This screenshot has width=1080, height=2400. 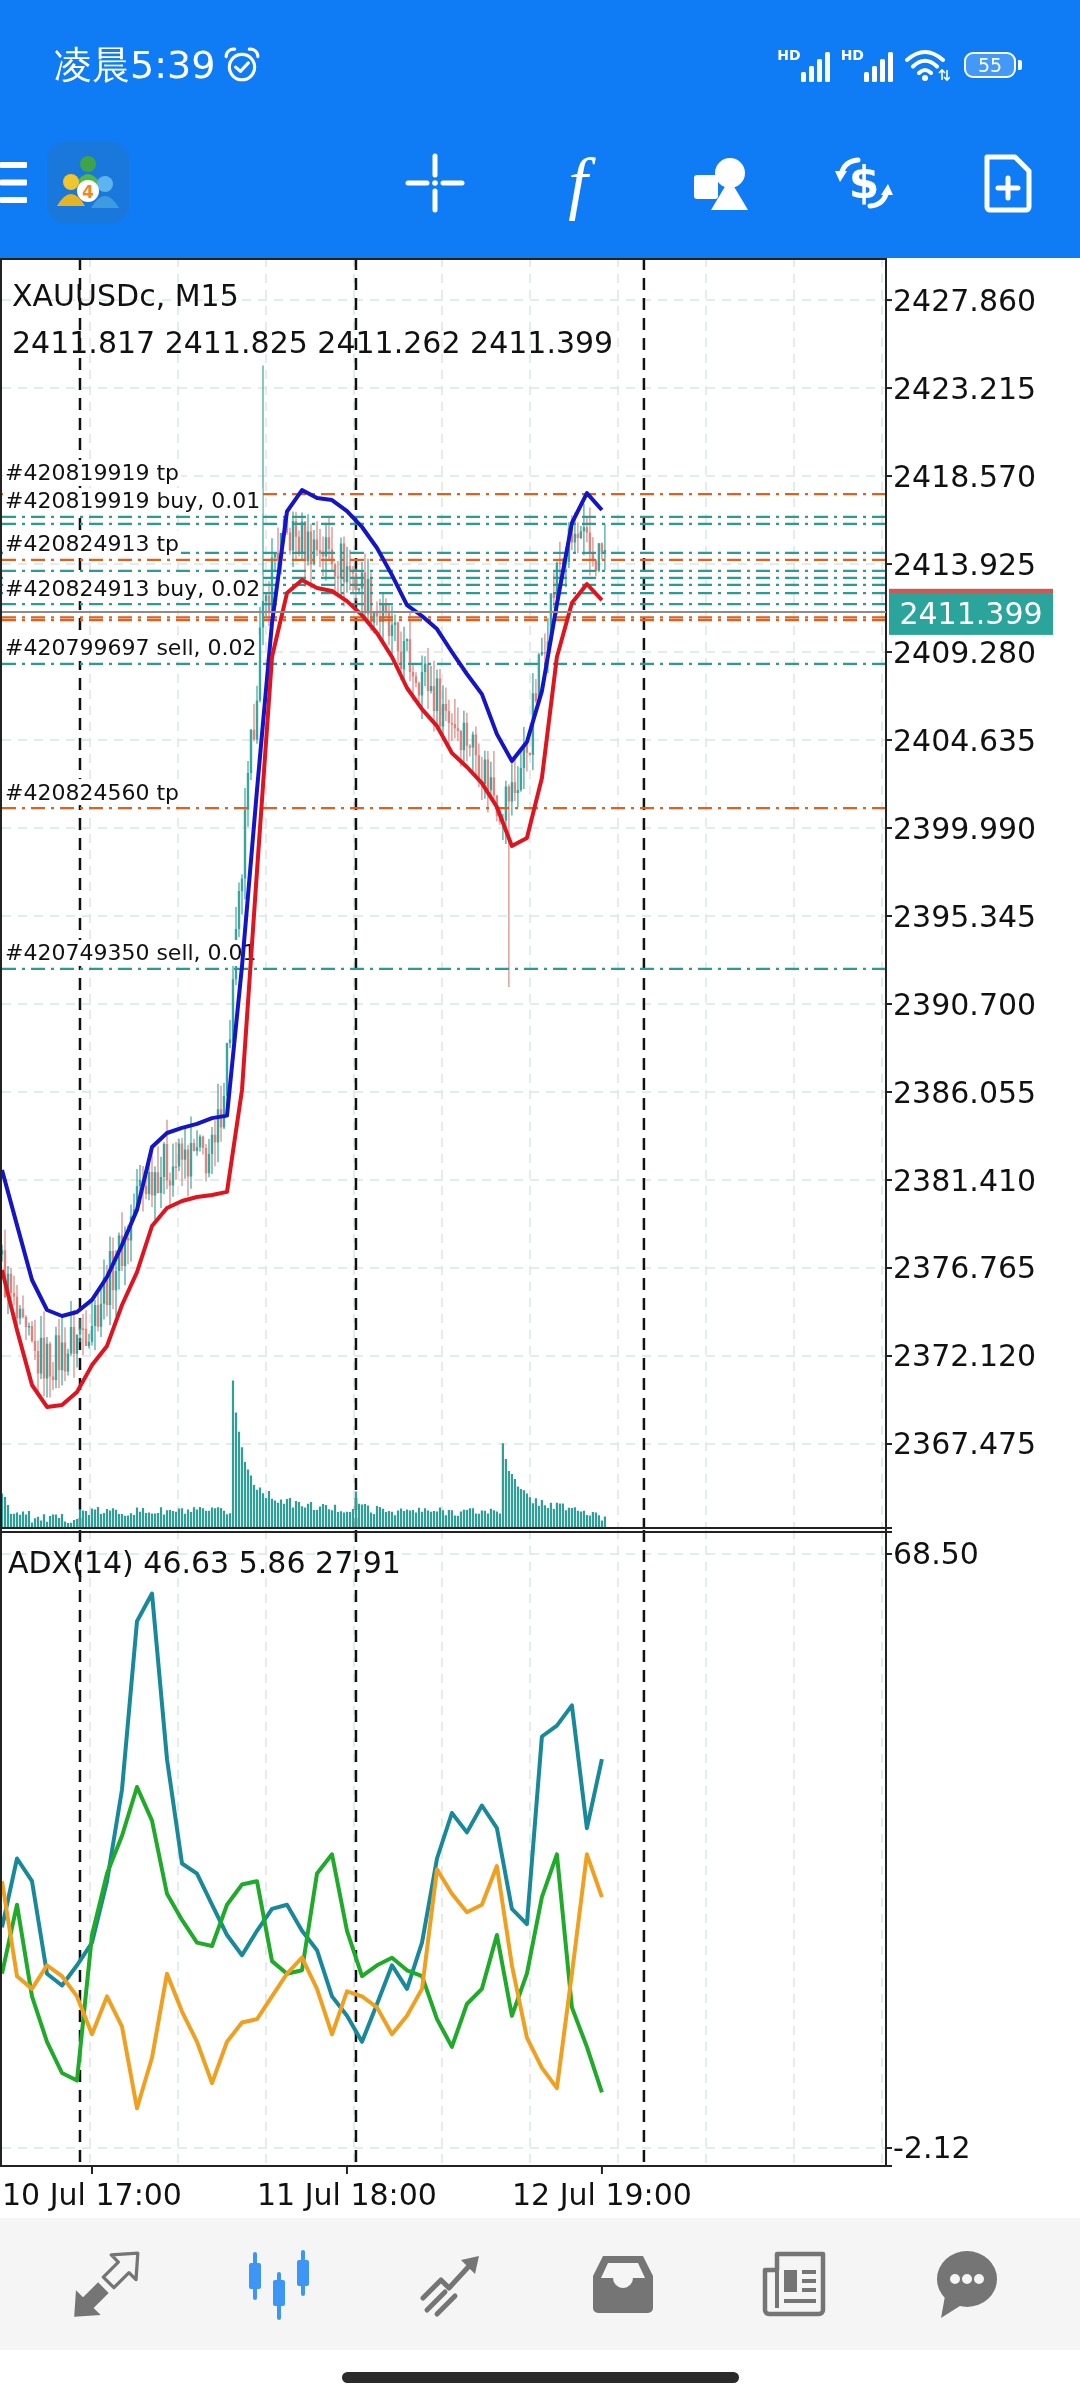 I want to click on app-logo: 4, so click(x=88, y=183).